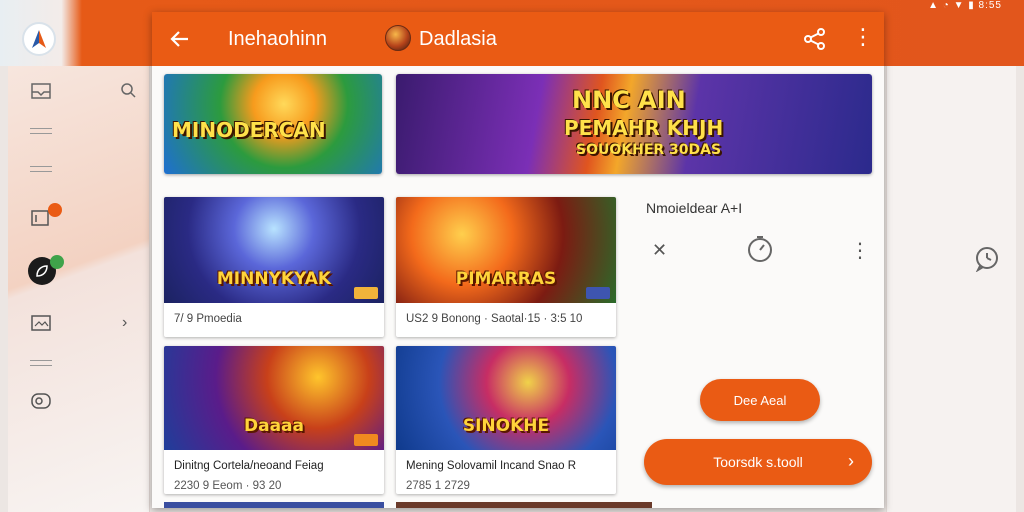  I want to click on app-logo-icon, so click(39, 39).